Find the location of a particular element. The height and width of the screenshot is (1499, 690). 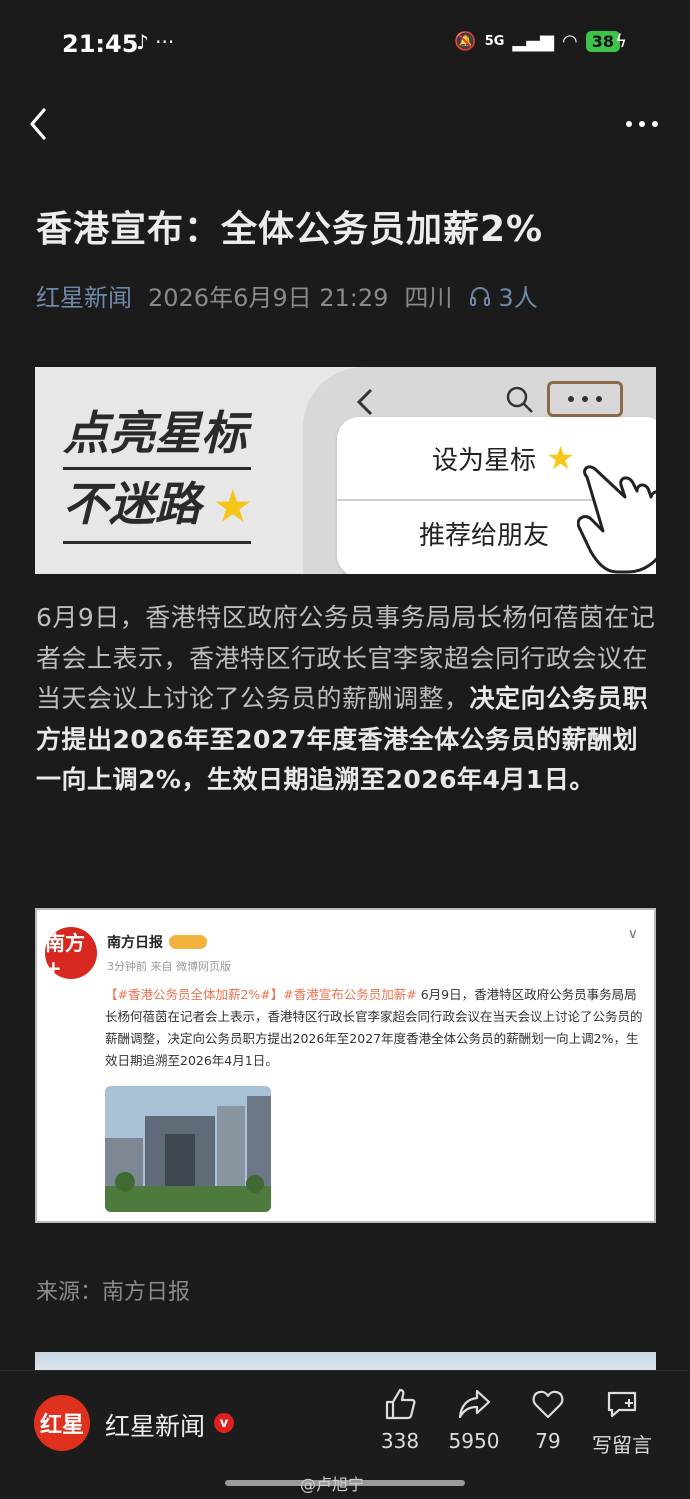

comment-plus-icon is located at coordinates (622, 1404).